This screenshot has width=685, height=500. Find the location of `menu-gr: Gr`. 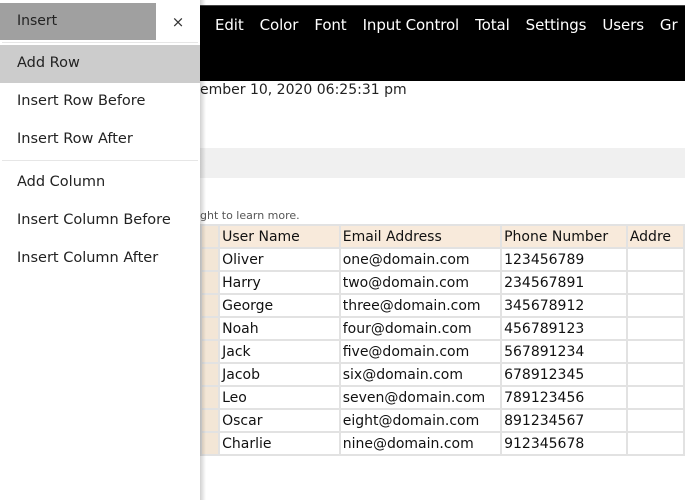

menu-gr: Gr is located at coordinates (669, 25).